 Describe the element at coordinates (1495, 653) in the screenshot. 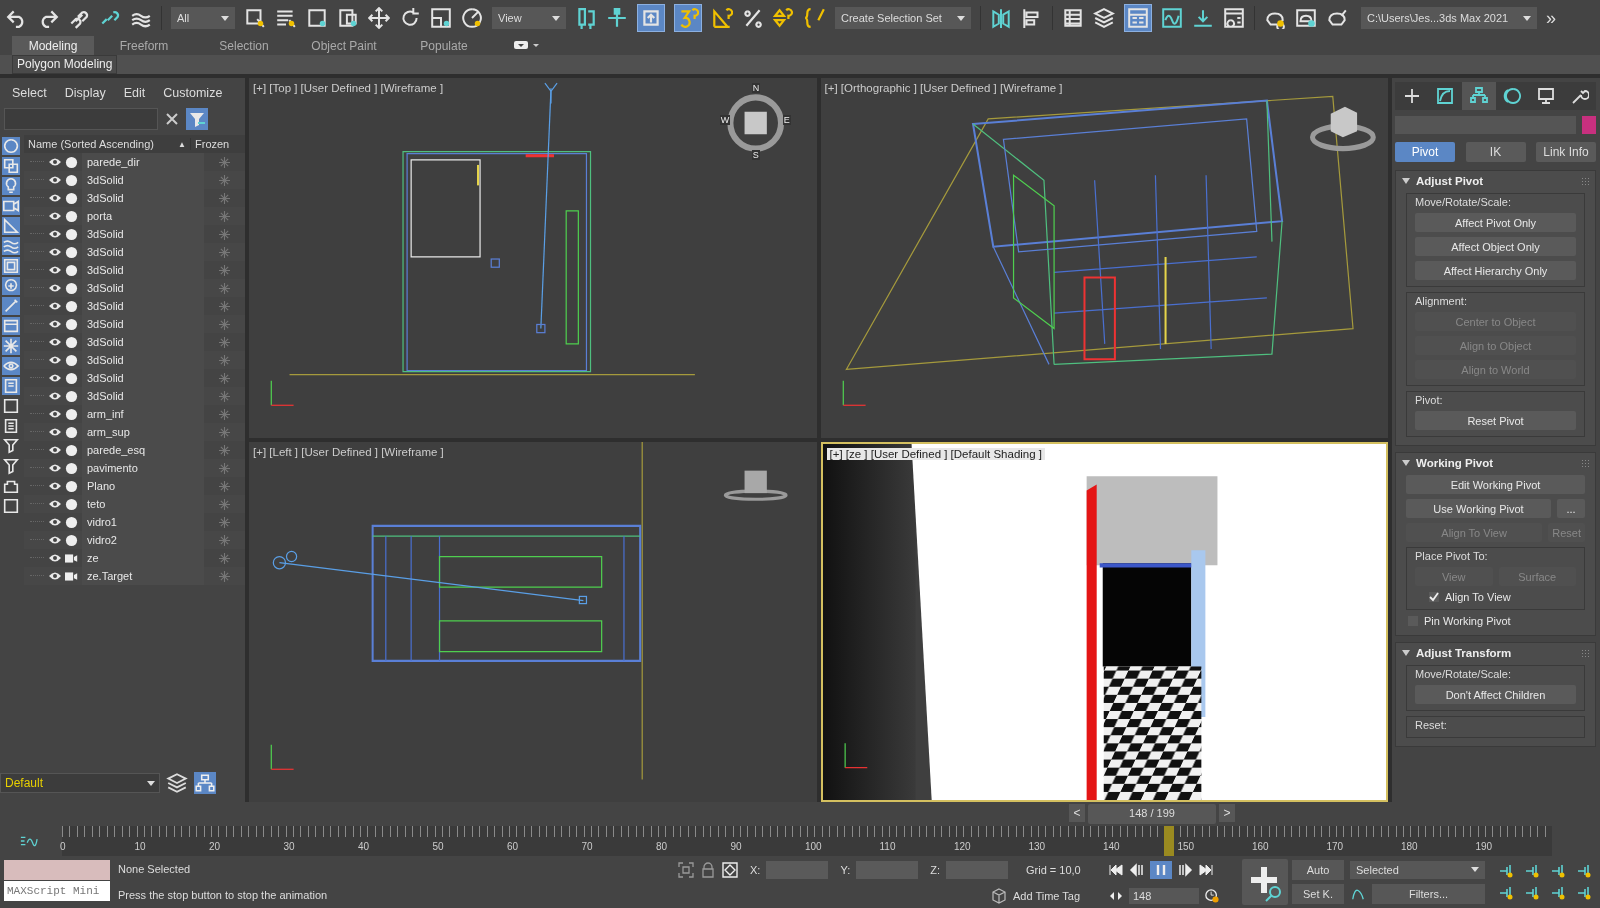

I see `rollout-title: Adjust Transform` at that location.